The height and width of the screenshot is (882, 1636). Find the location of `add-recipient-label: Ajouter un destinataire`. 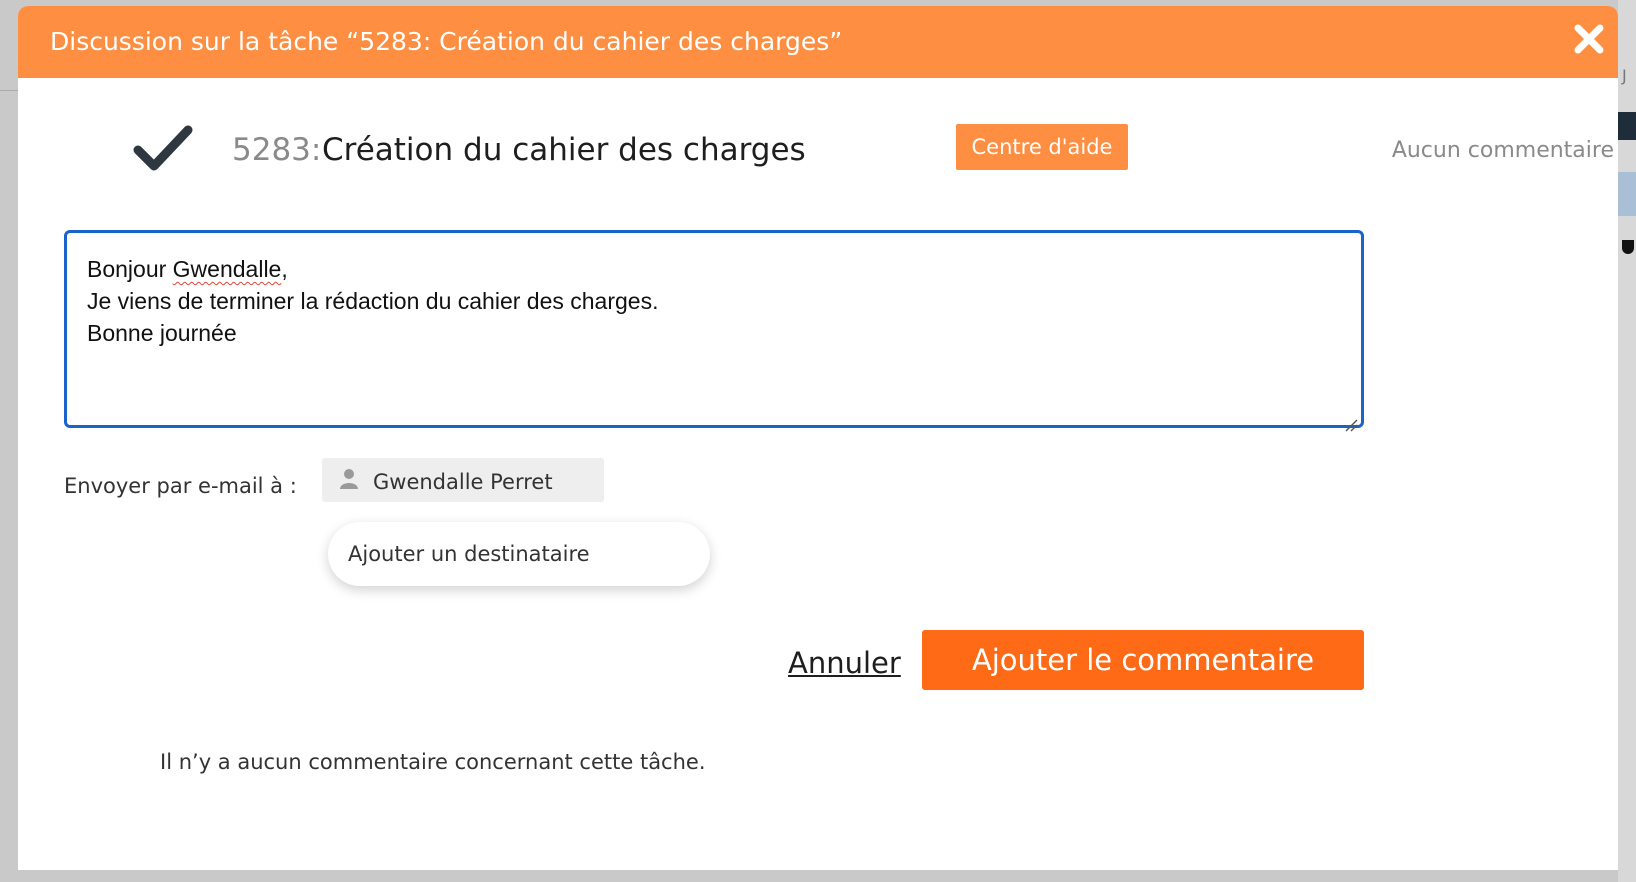

add-recipient-label: Ajouter un destinataire is located at coordinates (469, 554).